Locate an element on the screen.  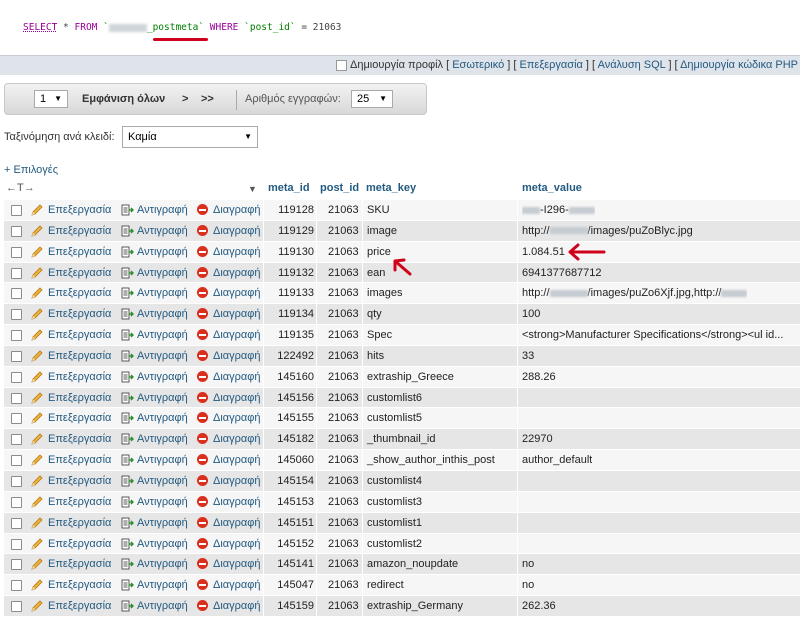
meta-value-cell: 22970 is located at coordinates (537, 439).